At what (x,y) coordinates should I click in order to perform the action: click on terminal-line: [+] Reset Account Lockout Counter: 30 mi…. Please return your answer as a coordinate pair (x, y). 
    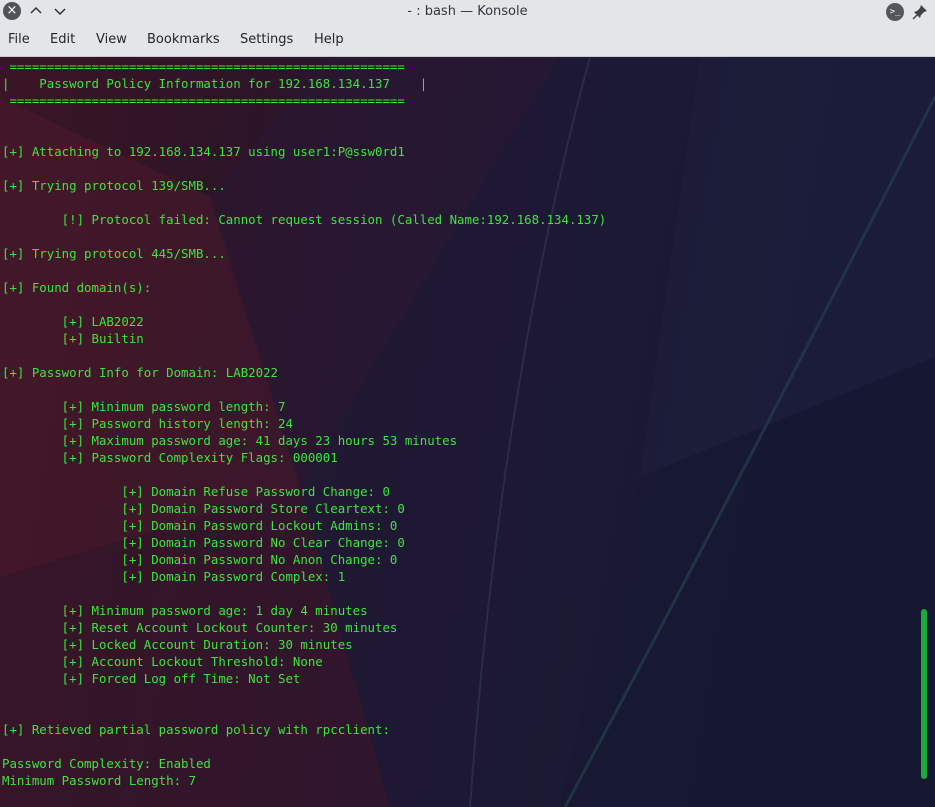
    Looking at the image, I should click on (200, 627).